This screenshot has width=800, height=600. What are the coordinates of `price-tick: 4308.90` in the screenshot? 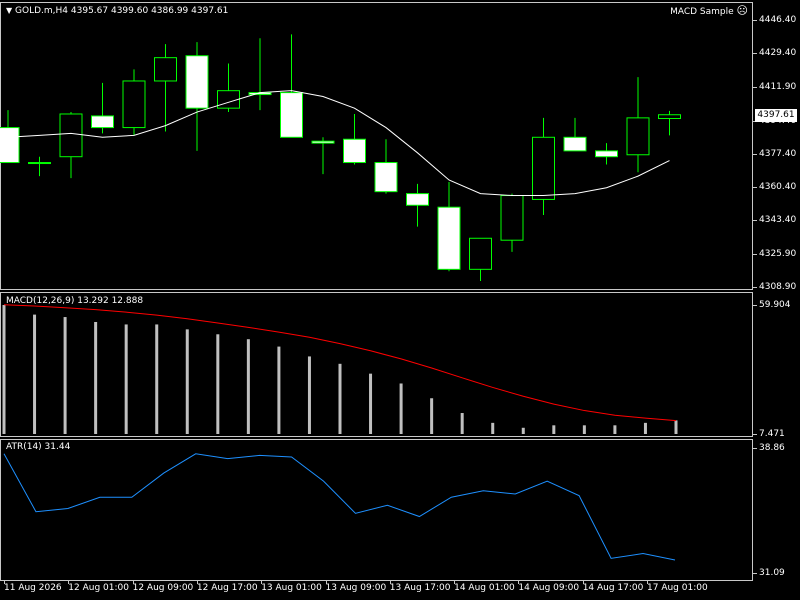 It's located at (774, 287).